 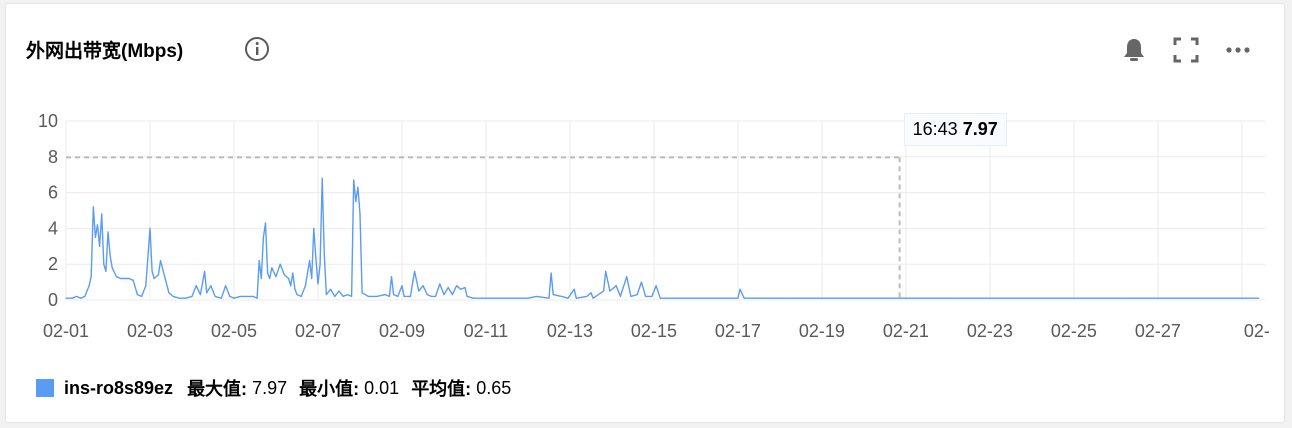 I want to click on x-tick-label: 02-05, so click(x=234, y=331).